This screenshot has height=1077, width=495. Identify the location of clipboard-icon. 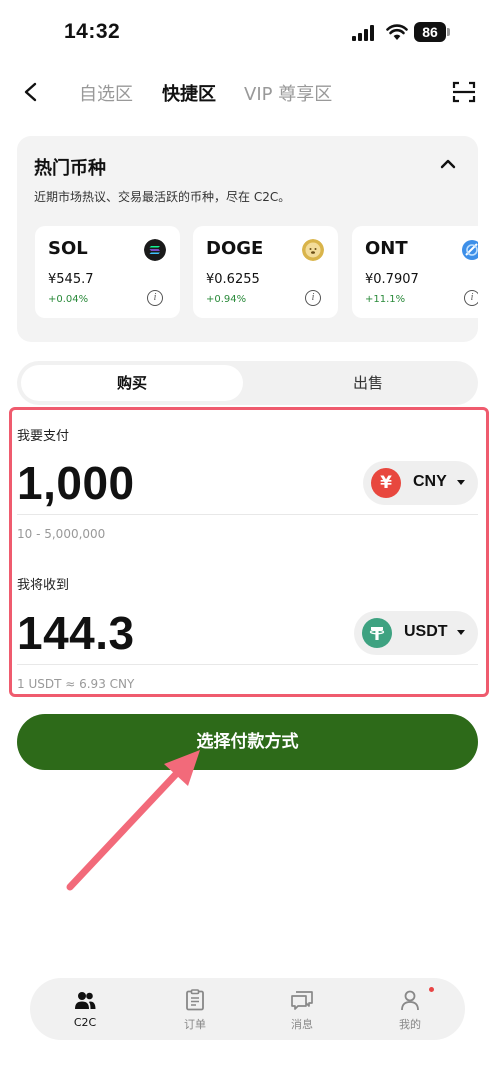
(195, 1000).